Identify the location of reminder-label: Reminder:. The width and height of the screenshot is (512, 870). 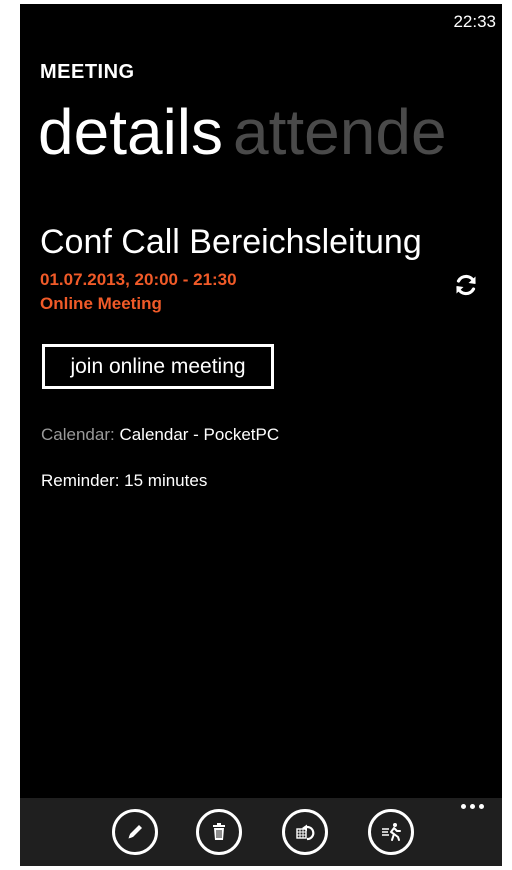
(80, 480).